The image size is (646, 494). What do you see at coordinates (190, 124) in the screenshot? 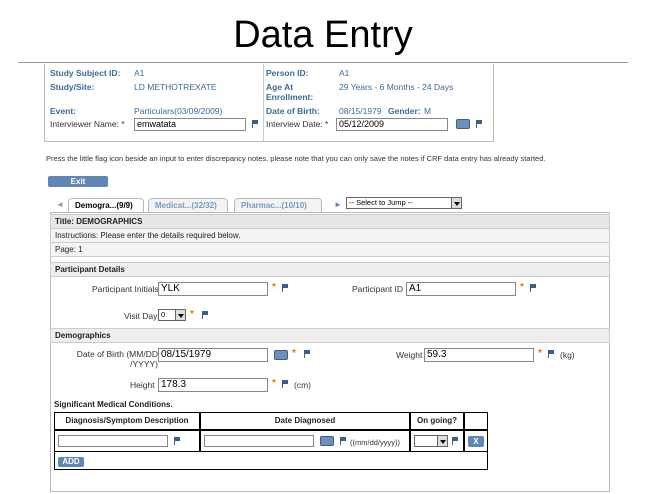
I see `interviewer-input: emwatata` at bounding box center [190, 124].